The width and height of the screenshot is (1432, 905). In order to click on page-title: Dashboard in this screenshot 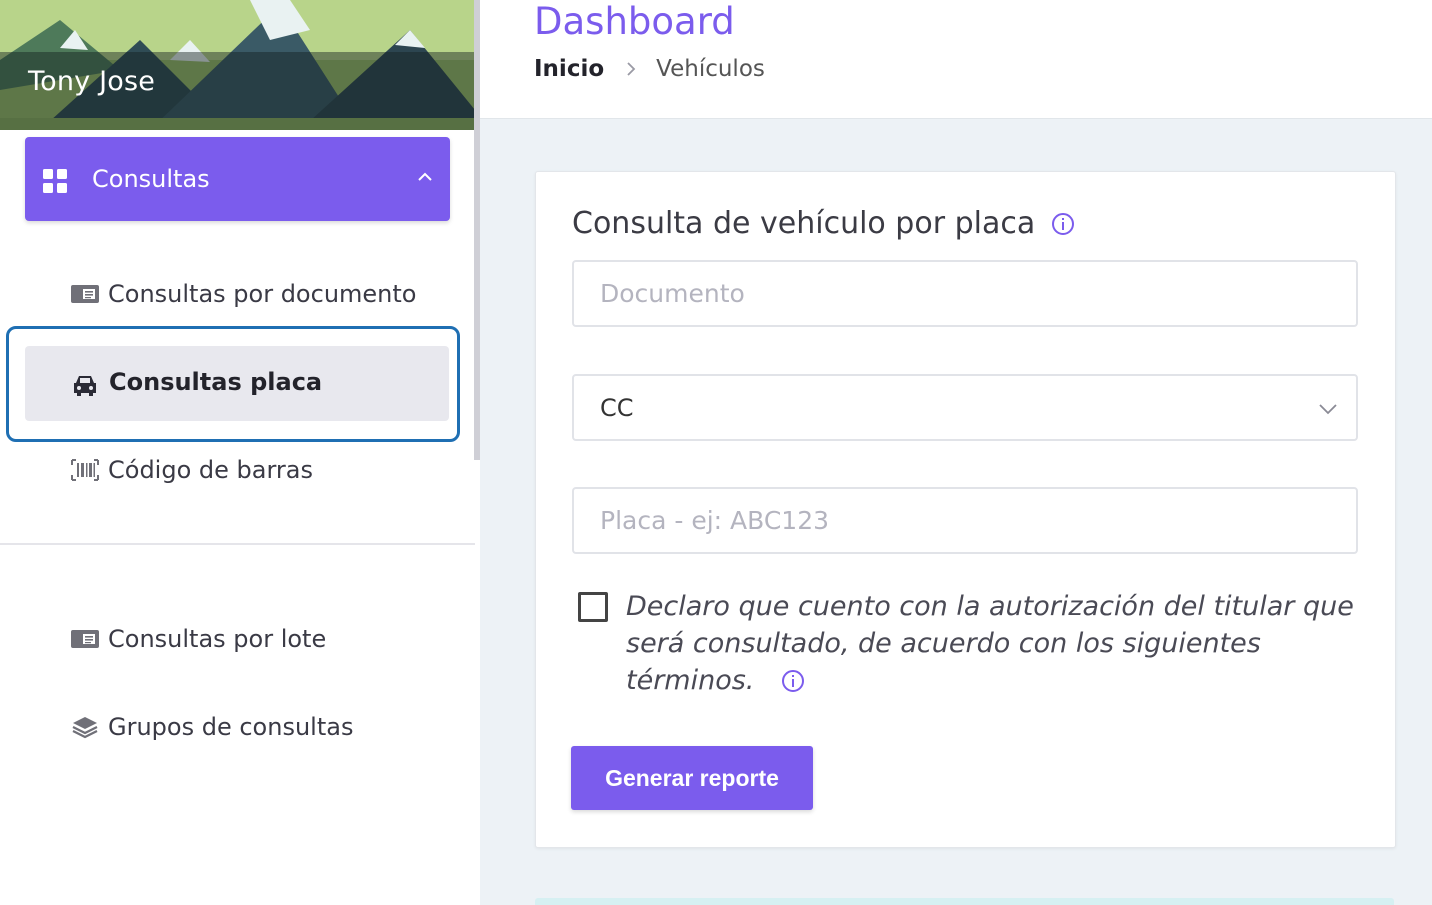, I will do `click(634, 21)`.